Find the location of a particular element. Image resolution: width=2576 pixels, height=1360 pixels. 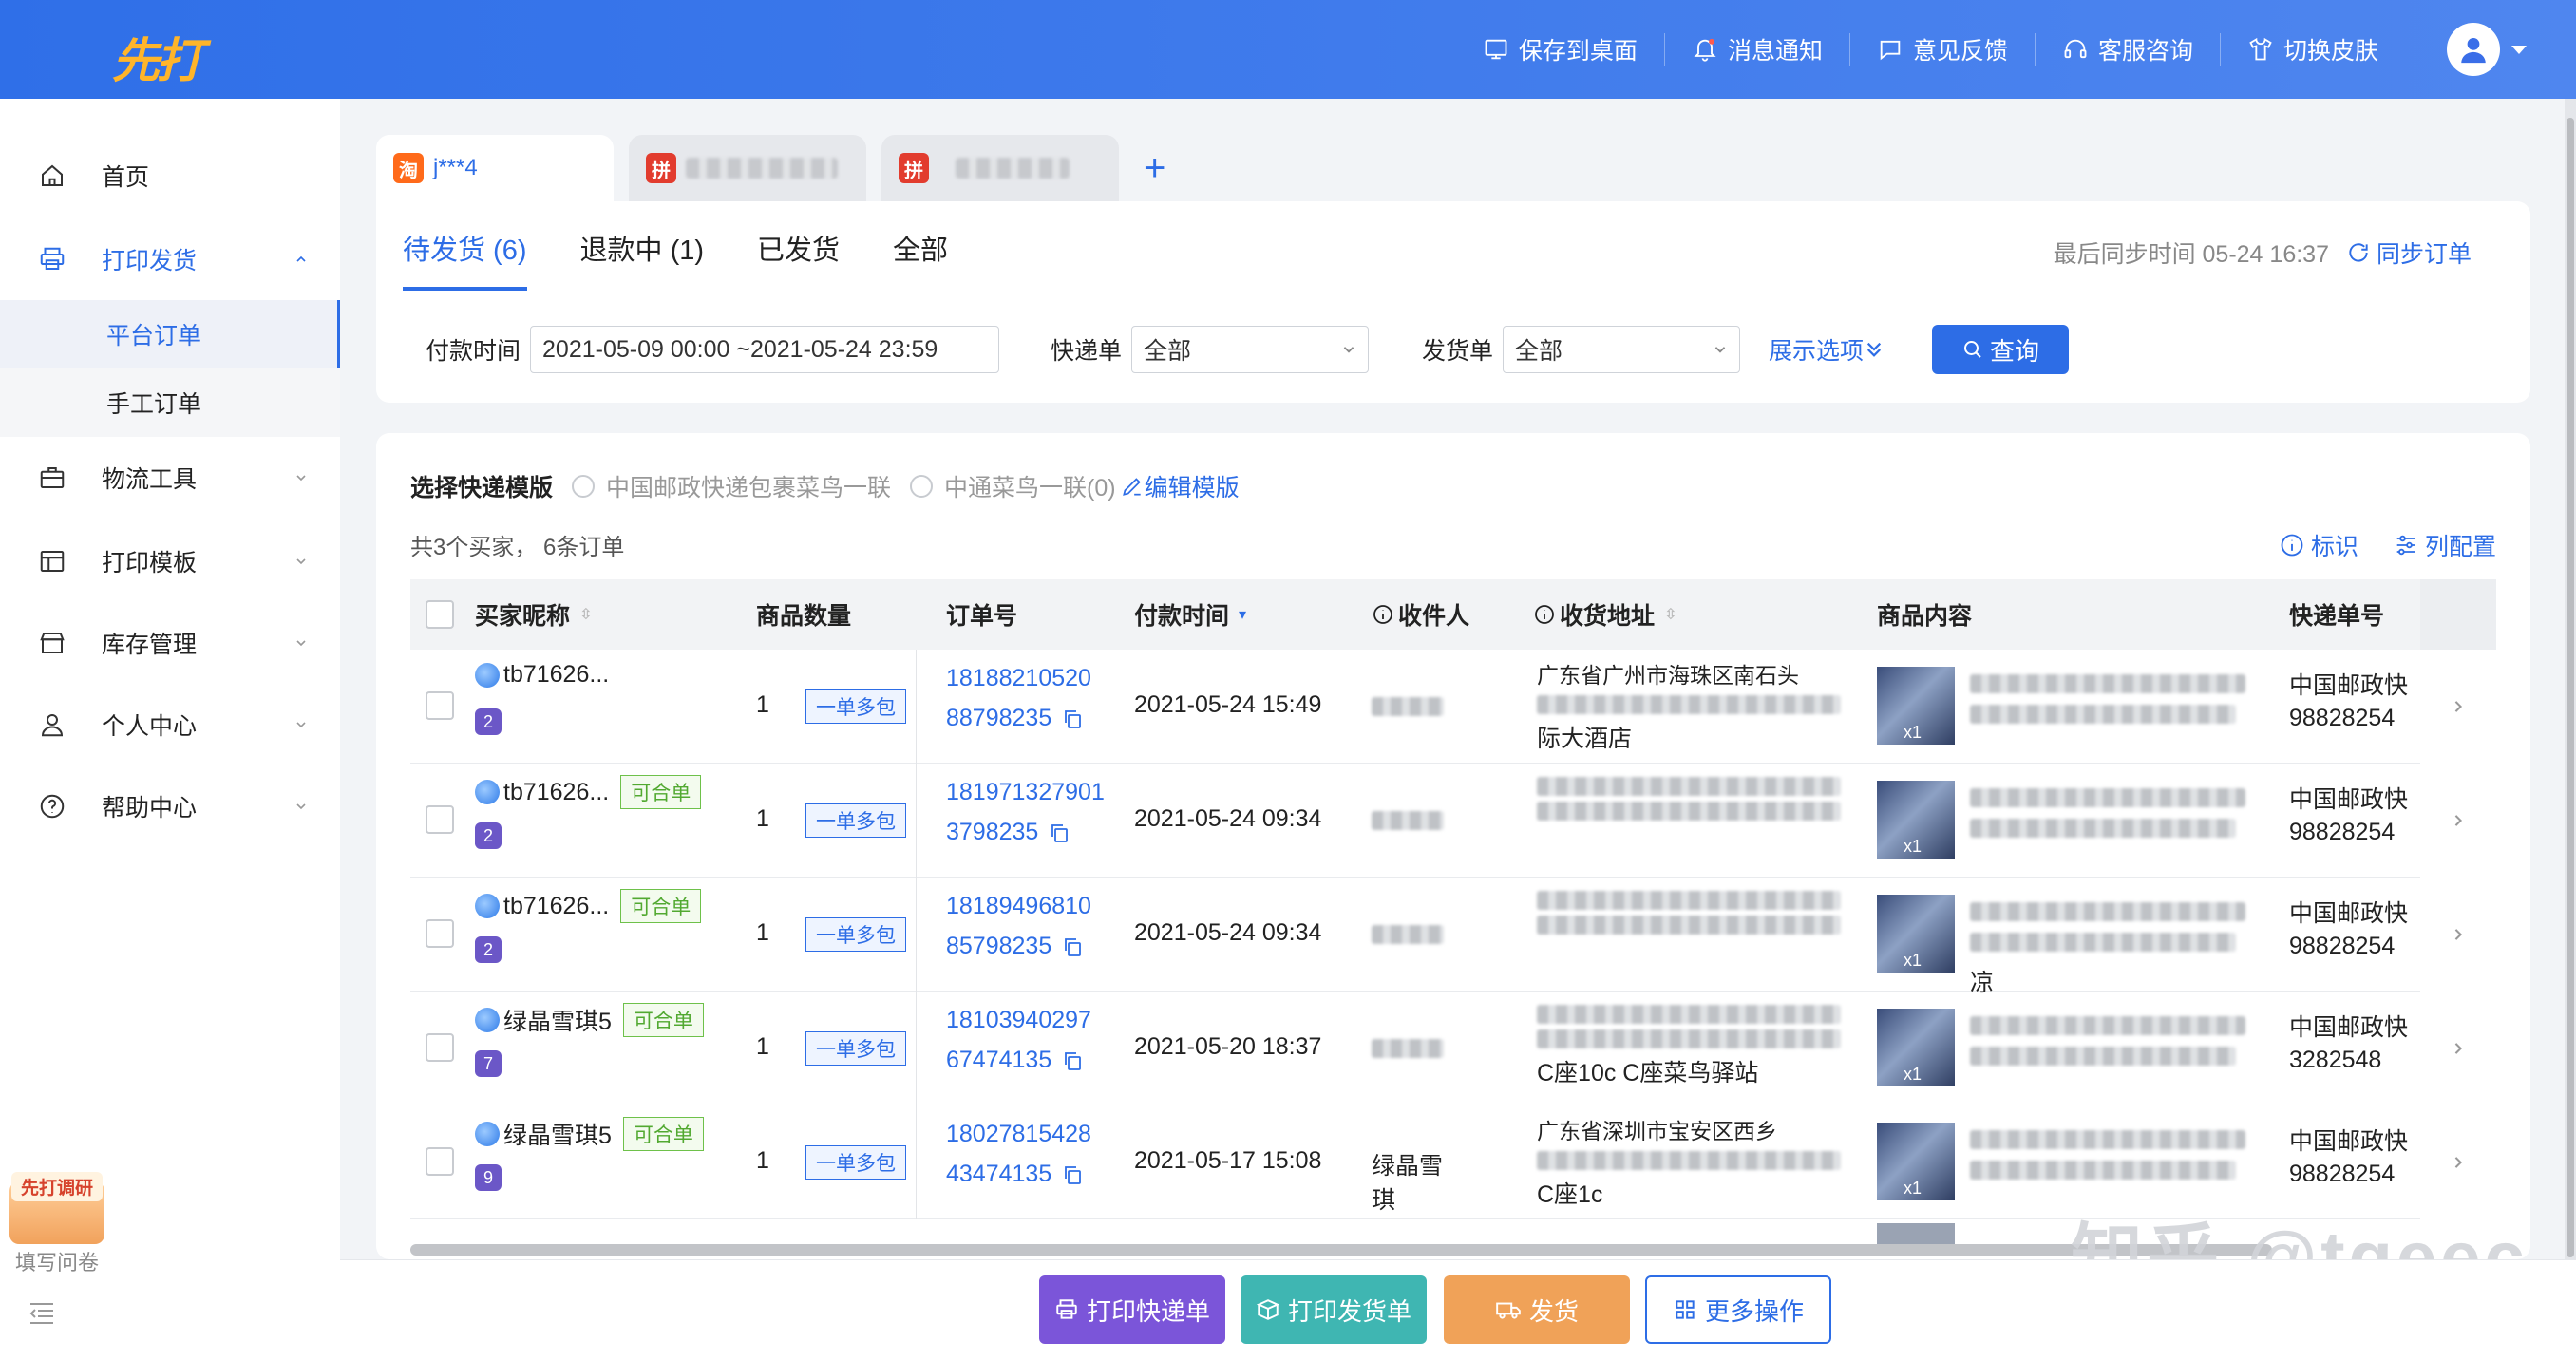

tab-shipped: 已发货 is located at coordinates (798, 259).